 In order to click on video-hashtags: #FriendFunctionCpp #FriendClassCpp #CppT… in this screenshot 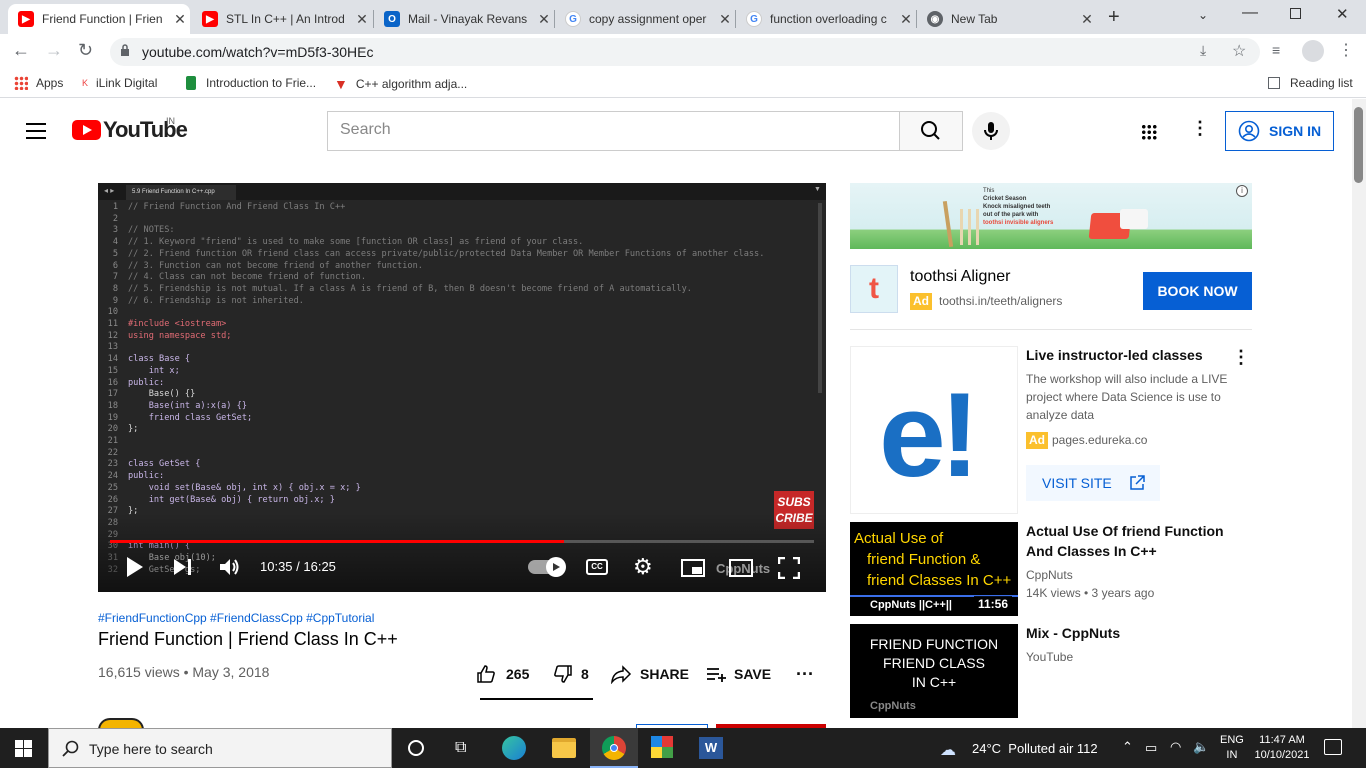, I will do `click(236, 618)`.